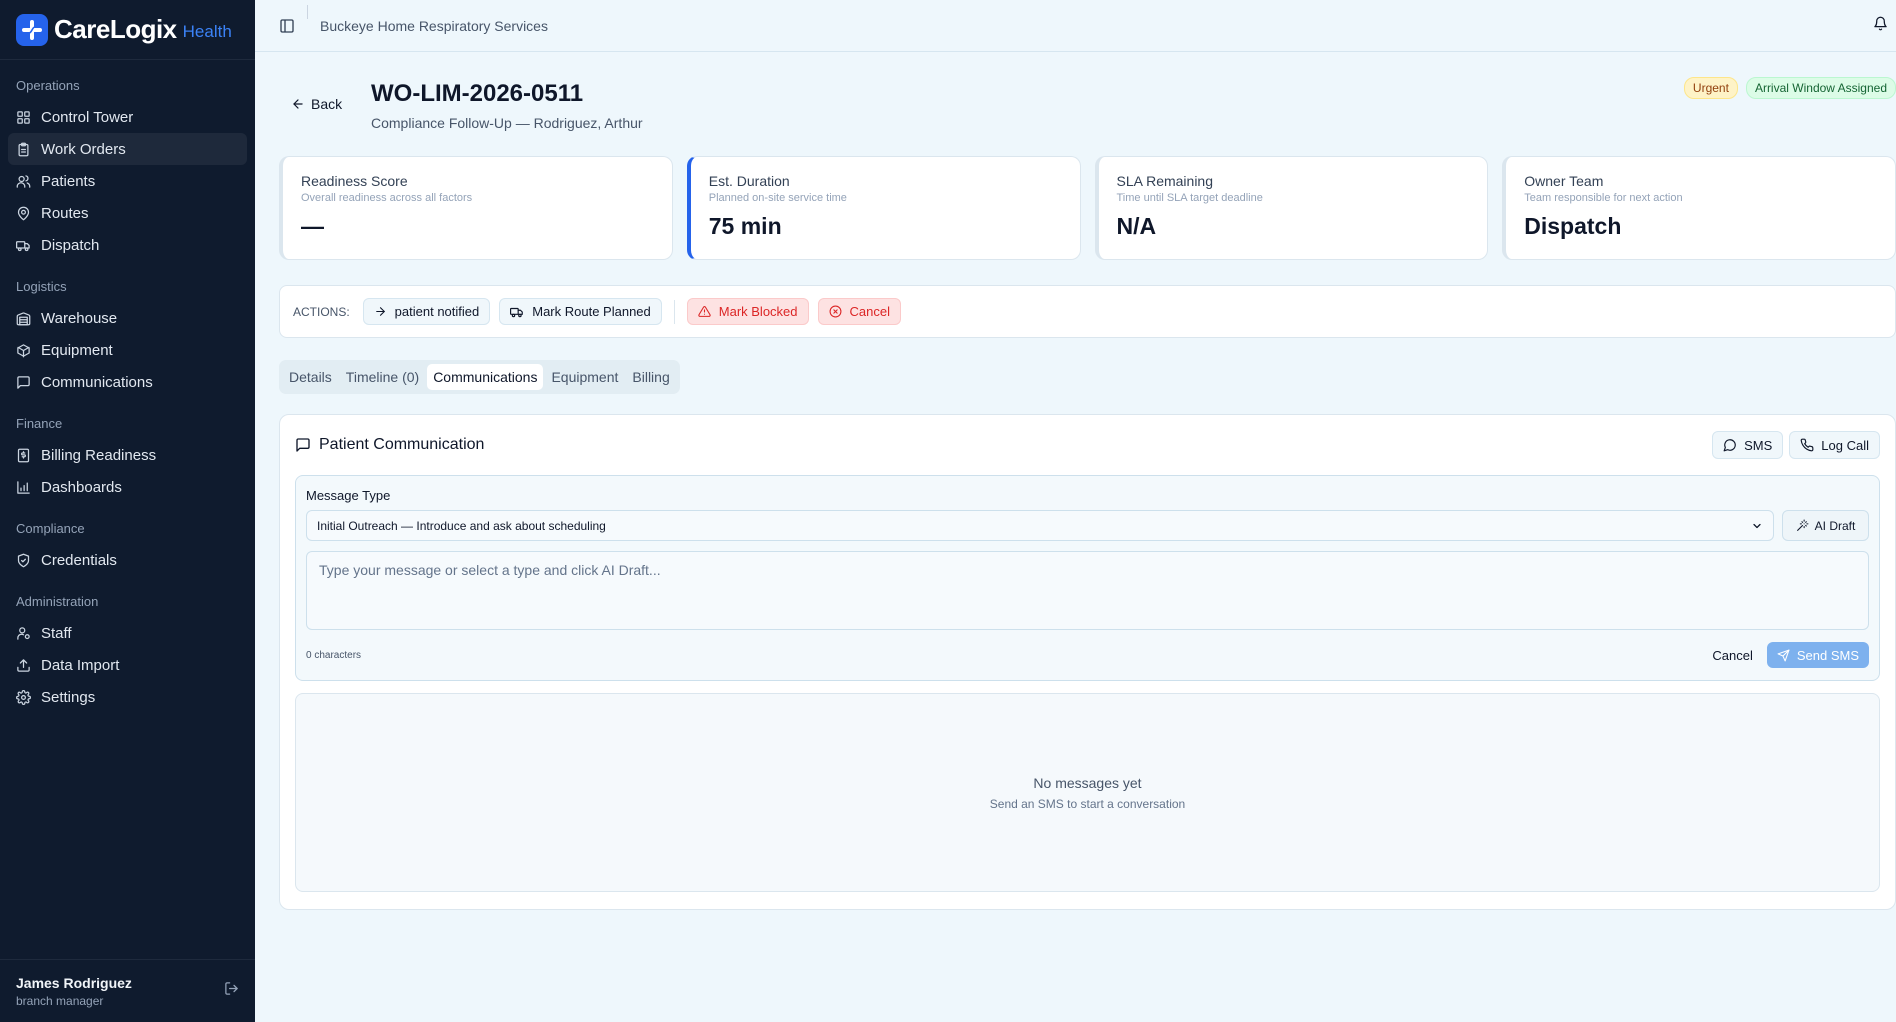  What do you see at coordinates (1729, 445) in the screenshot?
I see `message-circle-icon` at bounding box center [1729, 445].